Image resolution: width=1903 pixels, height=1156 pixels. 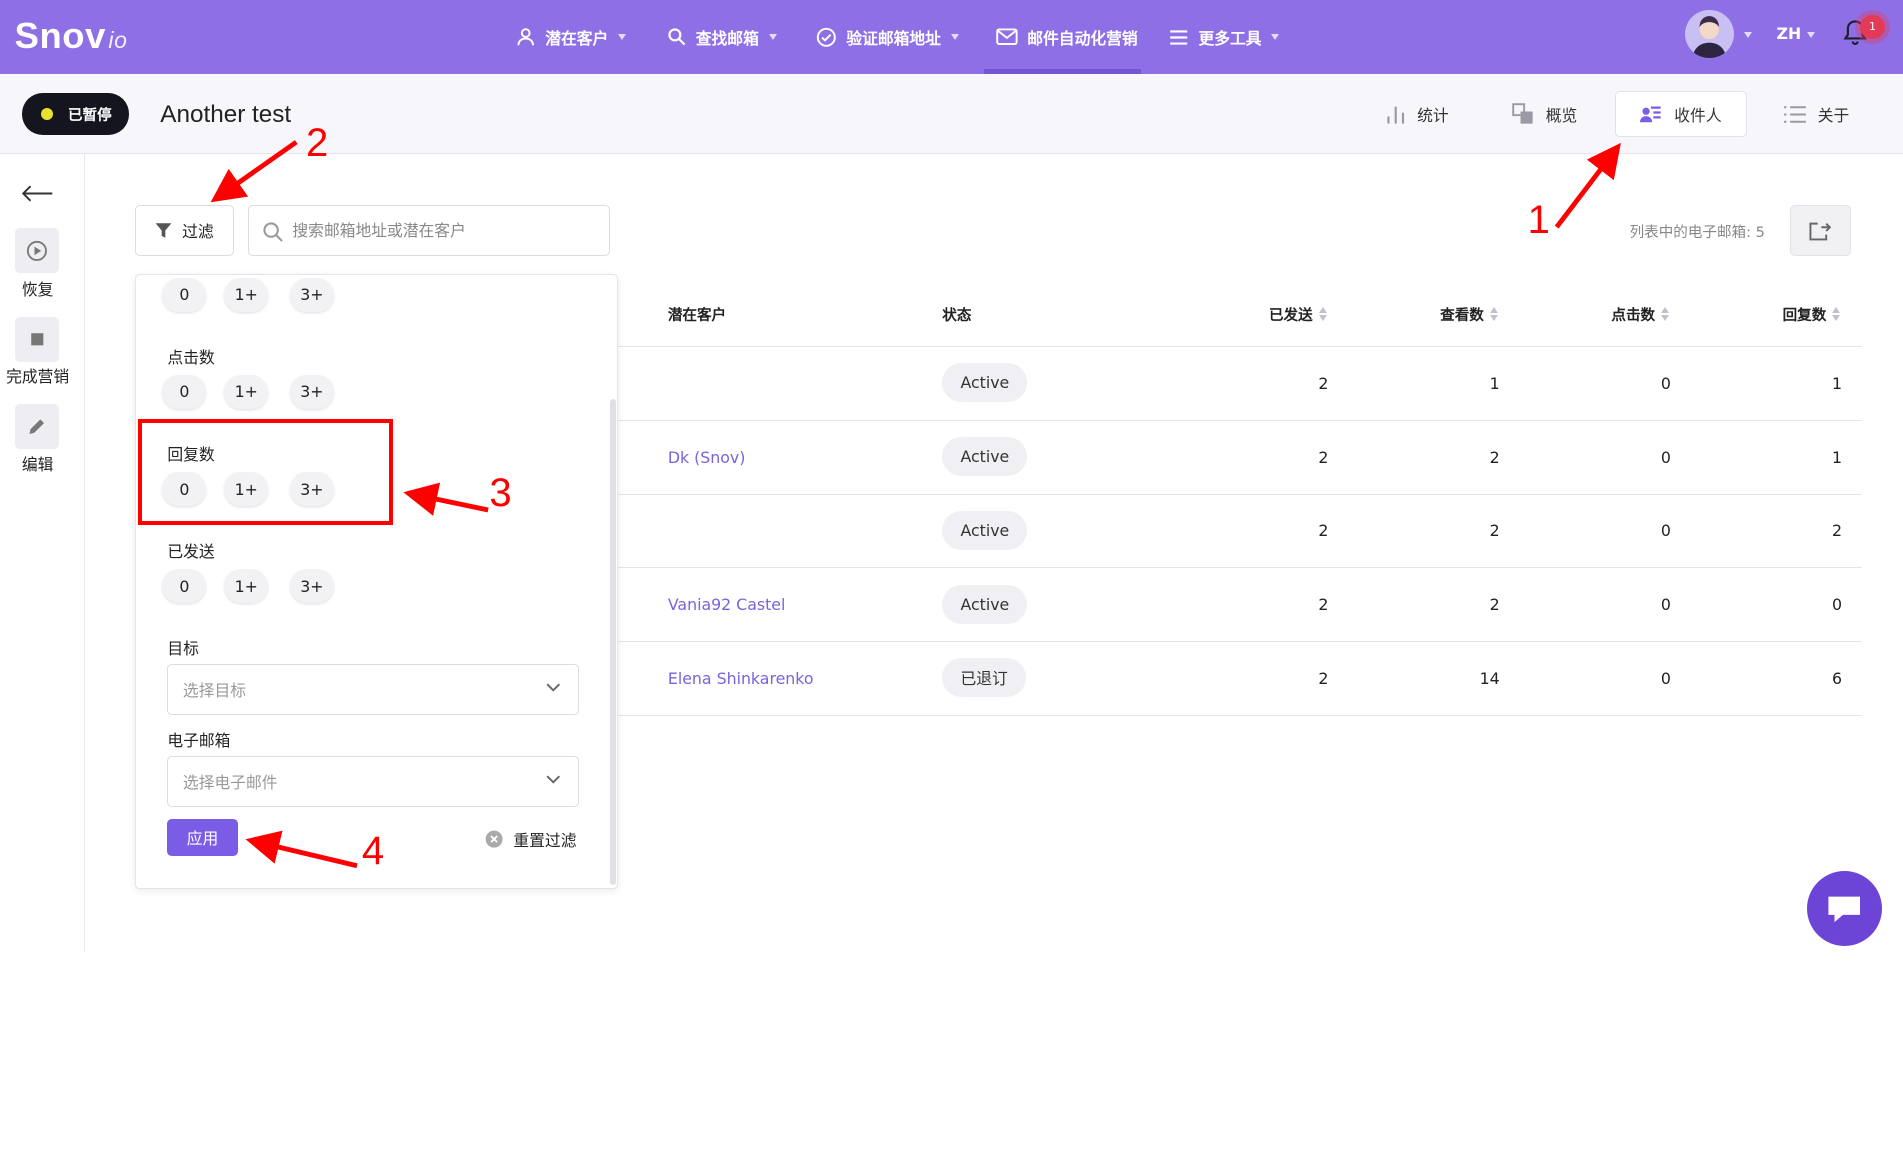 I want to click on nav-more-tools: 更多工具, so click(x=1224, y=37).